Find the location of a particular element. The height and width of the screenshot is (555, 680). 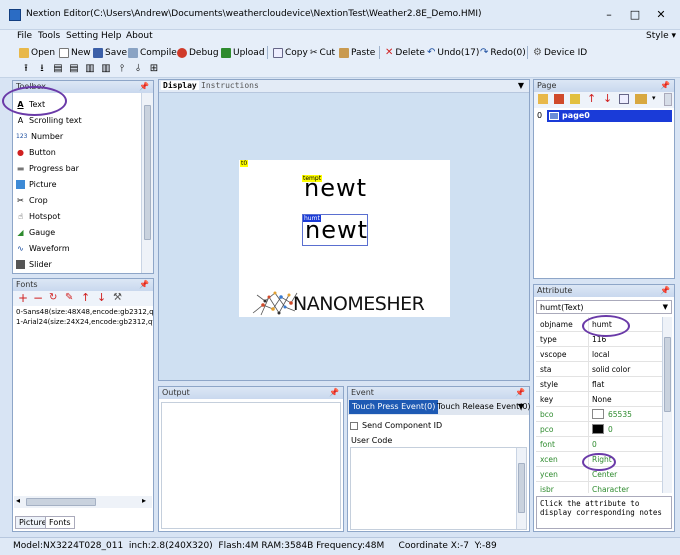

humt-text-component: humt newt is located at coordinates (335, 230).